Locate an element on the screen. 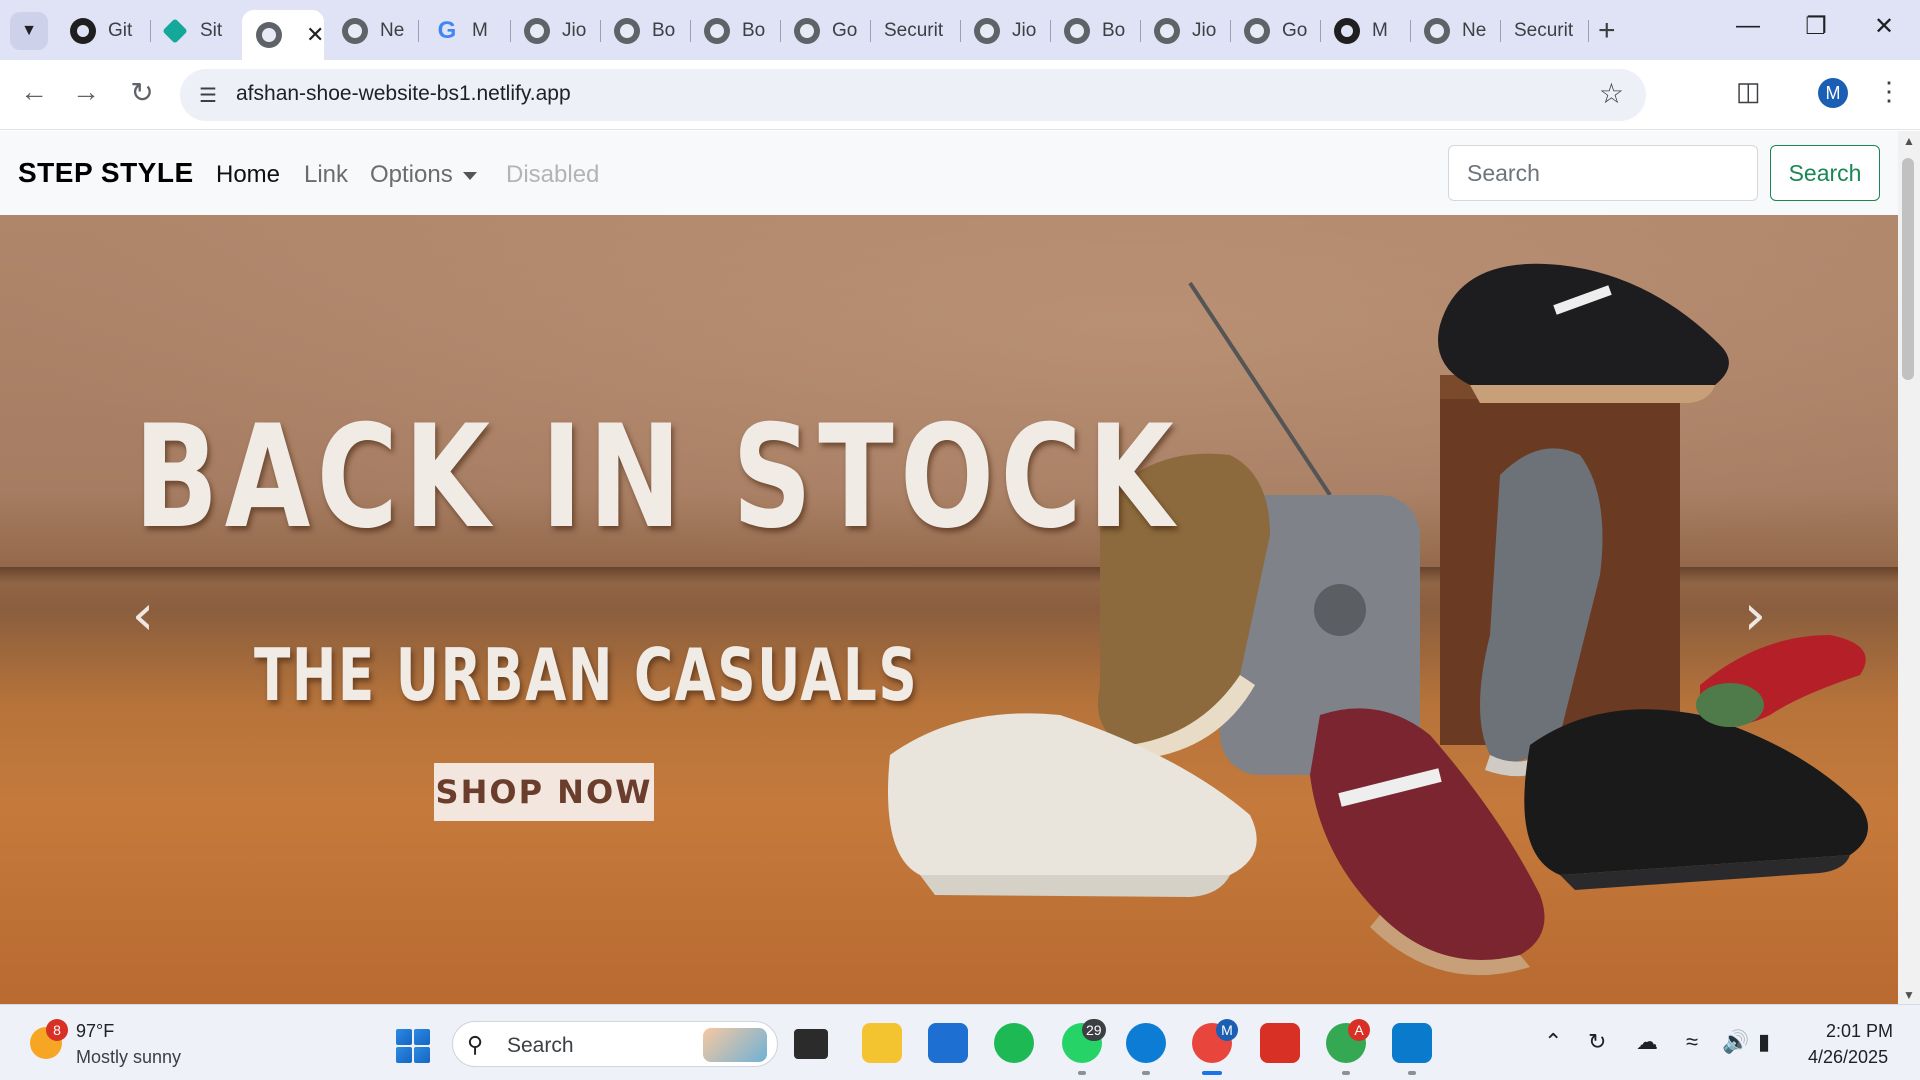  sync-icon: ↻ is located at coordinates (1597, 1042).